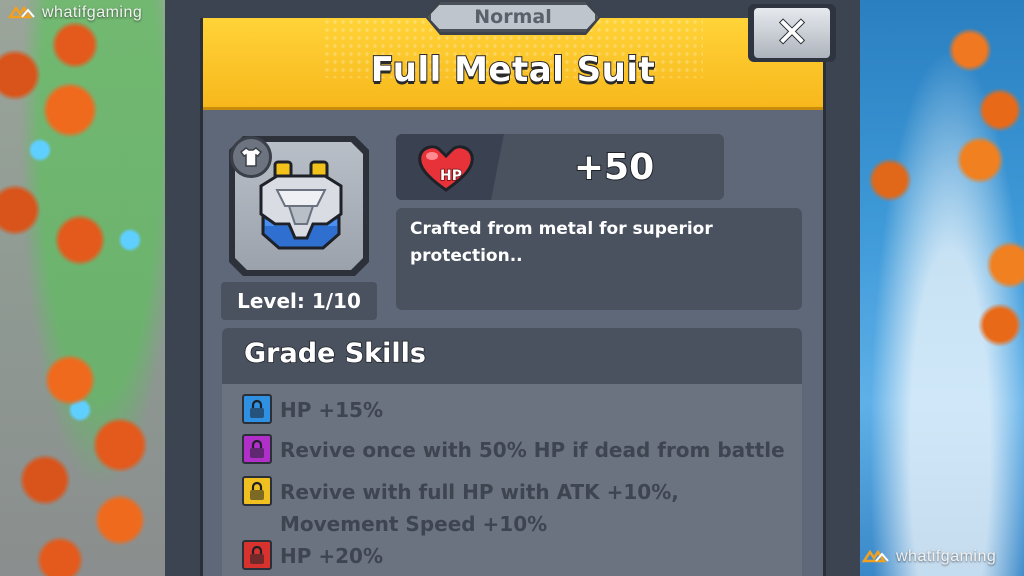  Describe the element at coordinates (301, 205) in the screenshot. I see `metal-armor-icon` at that location.